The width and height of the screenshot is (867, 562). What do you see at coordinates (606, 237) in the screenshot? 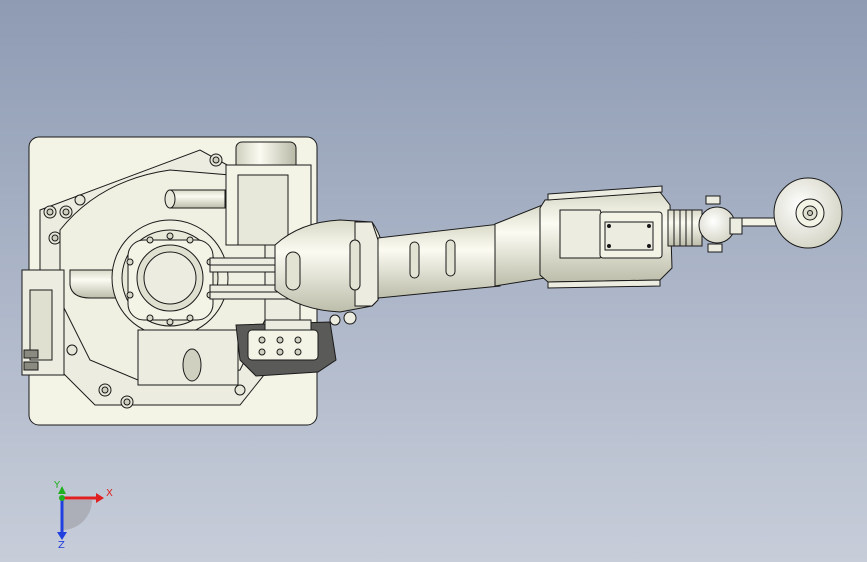
I see `forearm-housing` at bounding box center [606, 237].